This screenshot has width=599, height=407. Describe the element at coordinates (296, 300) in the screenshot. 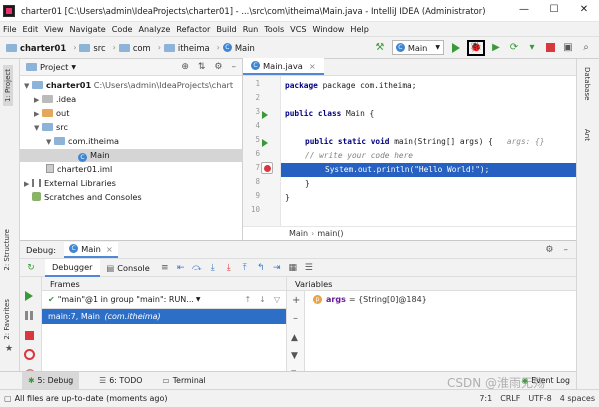

I see `add-watch-icon: +` at that location.